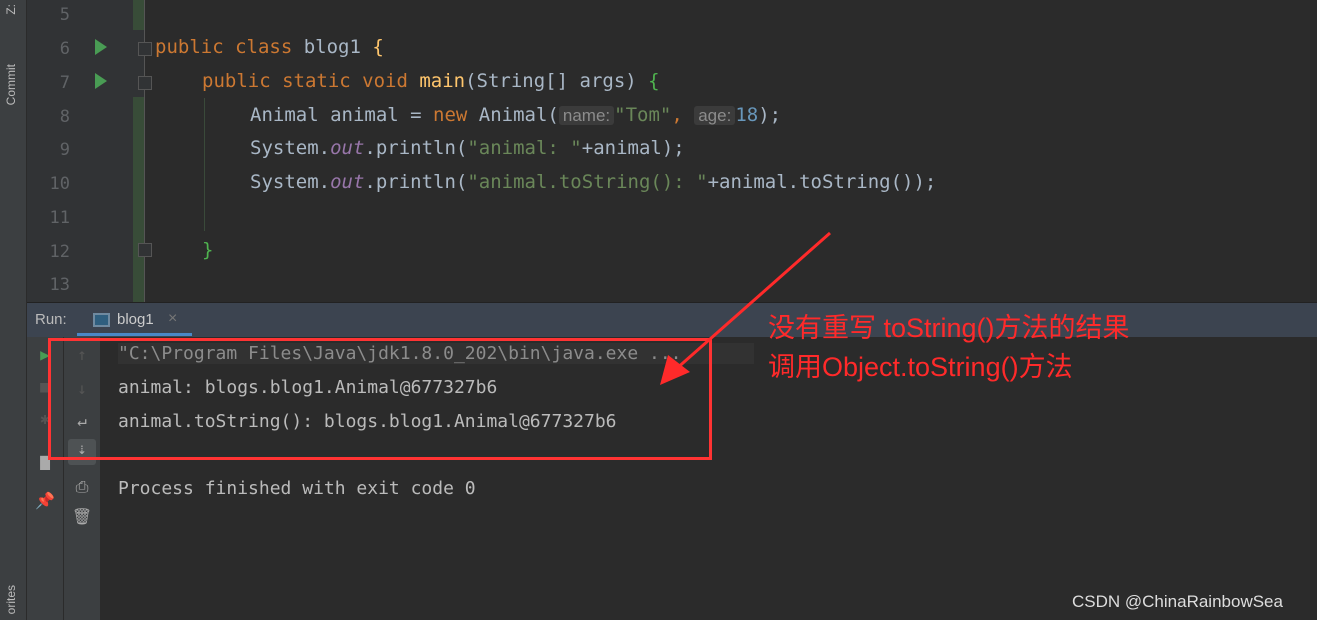 The height and width of the screenshot is (620, 1317). What do you see at coordinates (949, 328) in the screenshot?
I see `annotation-line-1: 没有重写 toString()方法的结果` at bounding box center [949, 328].